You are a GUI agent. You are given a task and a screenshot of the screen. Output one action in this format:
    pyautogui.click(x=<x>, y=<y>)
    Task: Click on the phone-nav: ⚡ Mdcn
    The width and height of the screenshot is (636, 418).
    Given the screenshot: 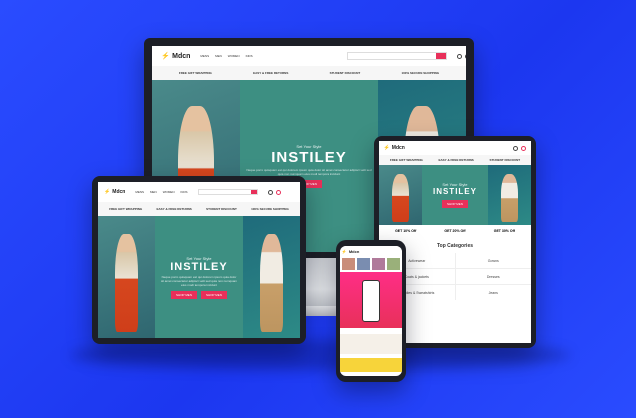 What is the action you would take?
    pyautogui.click(x=371, y=251)
    